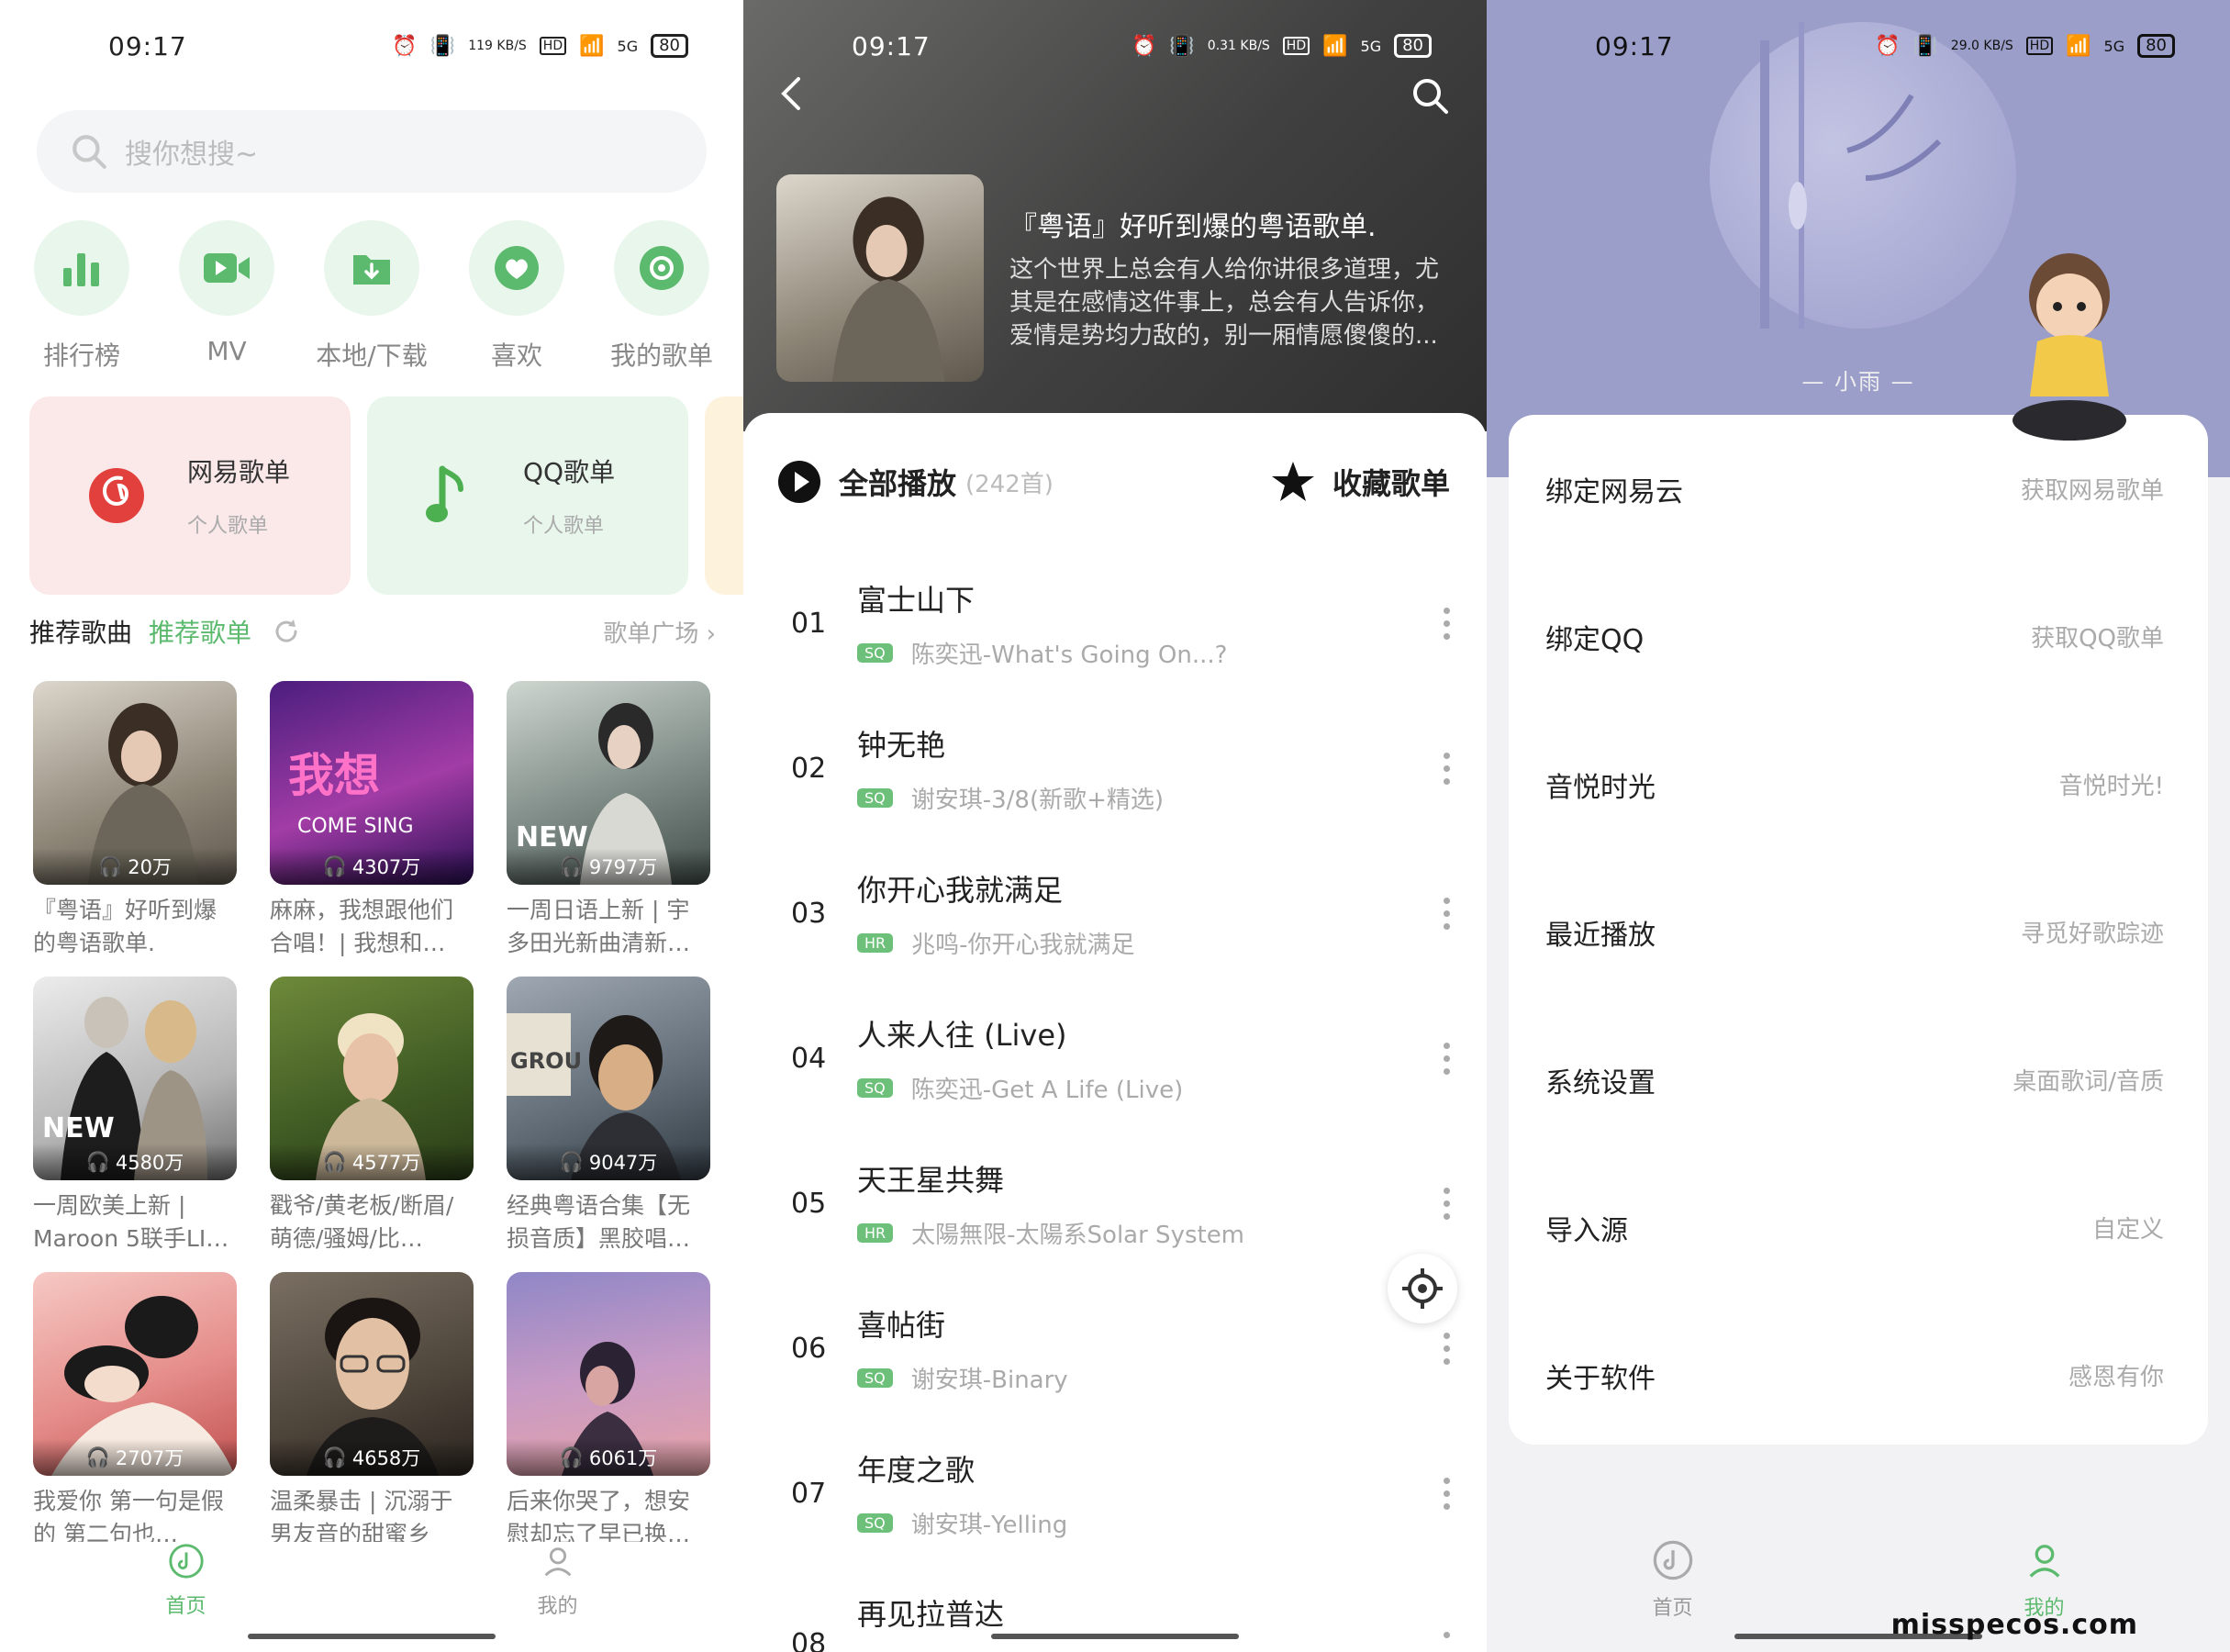 The height and width of the screenshot is (1652, 2230). I want to click on song-row: 07 年度之歌 SQ 谢安琪-Yelling, so click(1115, 1493).